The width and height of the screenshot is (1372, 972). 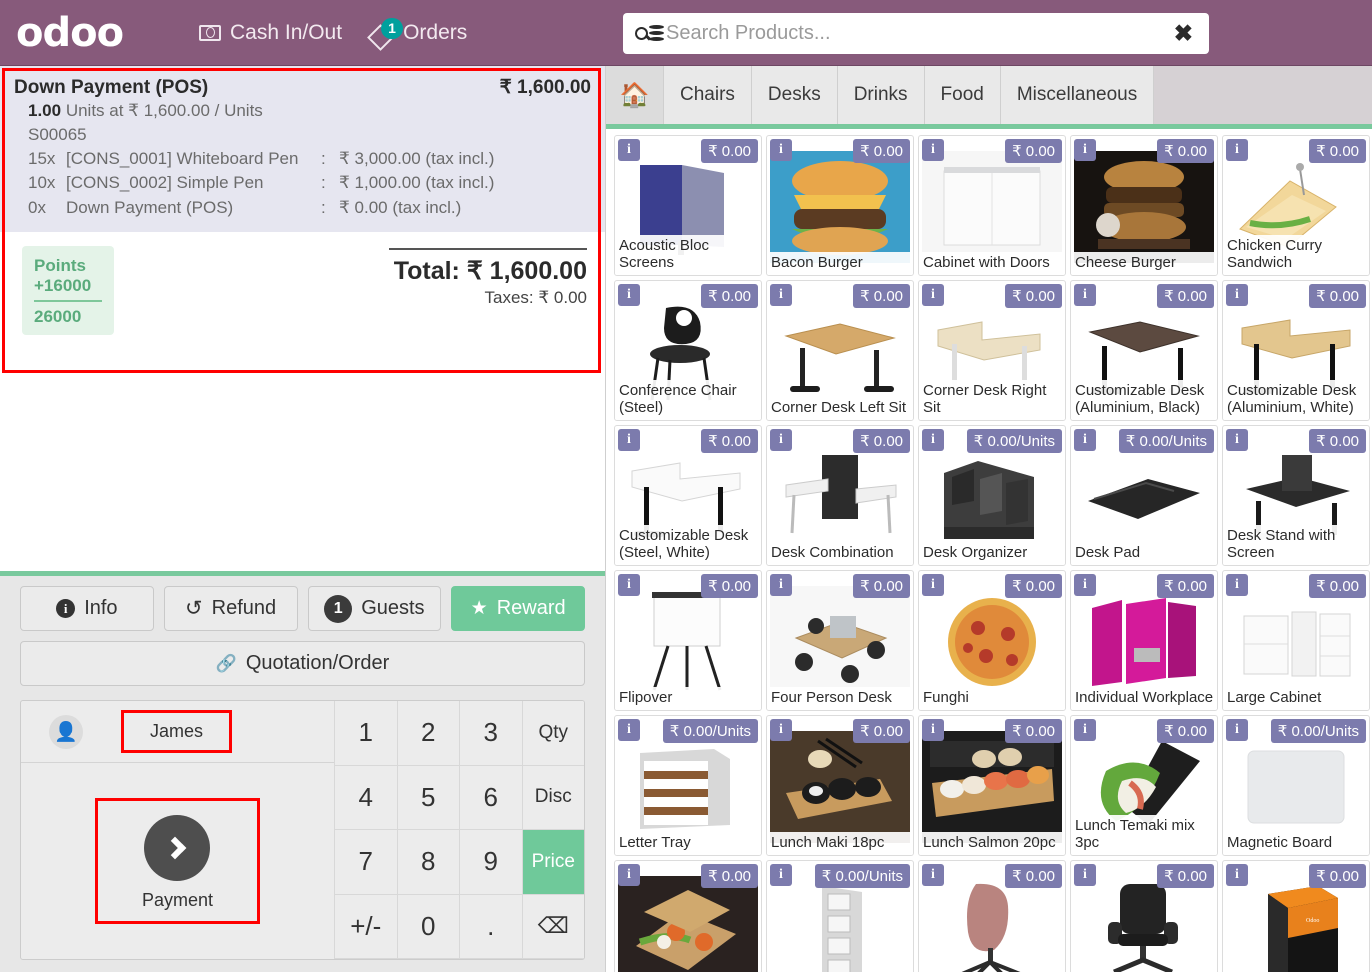 What do you see at coordinates (365, 862) in the screenshot?
I see `numpad-key-7: 7` at bounding box center [365, 862].